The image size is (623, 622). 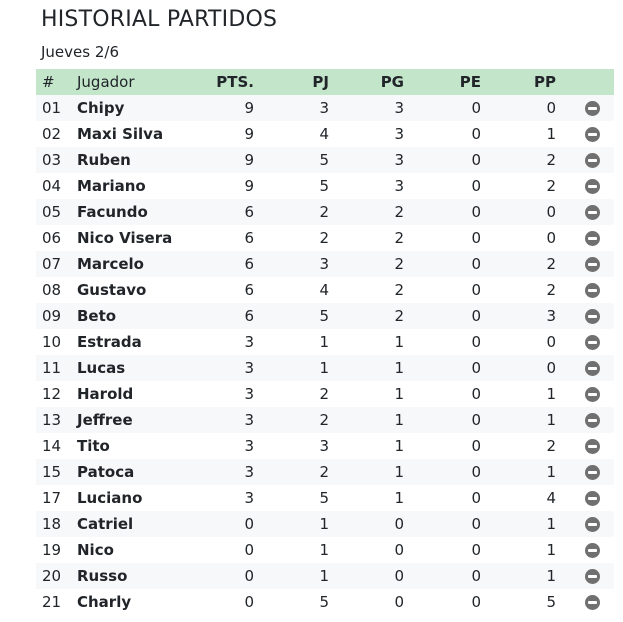 I want to click on player-name: Patoca, so click(x=106, y=472).